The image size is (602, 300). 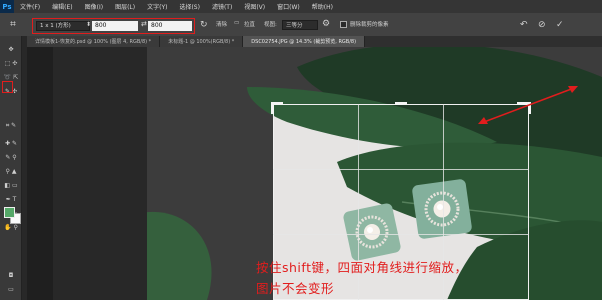 What do you see at coordinates (401, 234) in the screenshot?
I see `grid-line-h2` at bounding box center [401, 234].